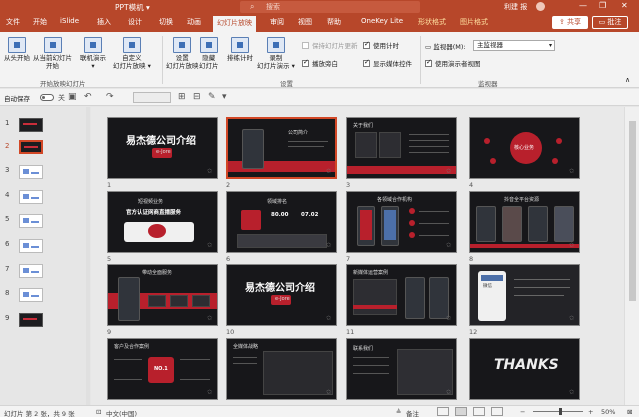 This screenshot has height=417, width=639. What do you see at coordinates (209, 53) in the screenshot?
I see `hide-slide-button: 隐藏 幻灯片` at bounding box center [209, 53].